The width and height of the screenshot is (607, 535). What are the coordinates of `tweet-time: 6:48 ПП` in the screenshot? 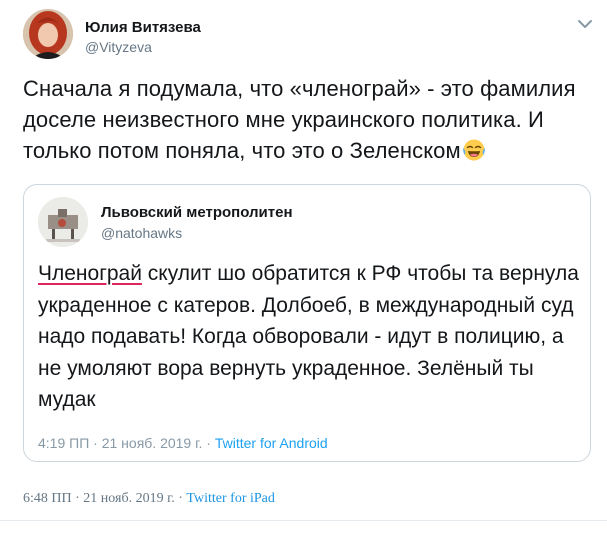 It's located at (47, 498).